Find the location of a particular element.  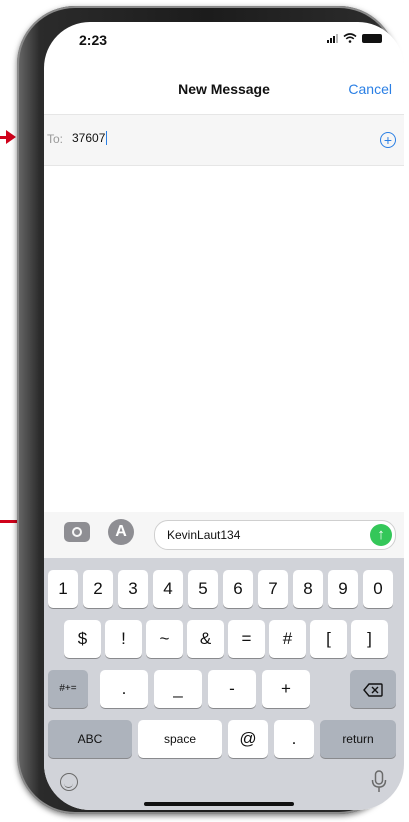

key-period: . is located at coordinates (124, 689).